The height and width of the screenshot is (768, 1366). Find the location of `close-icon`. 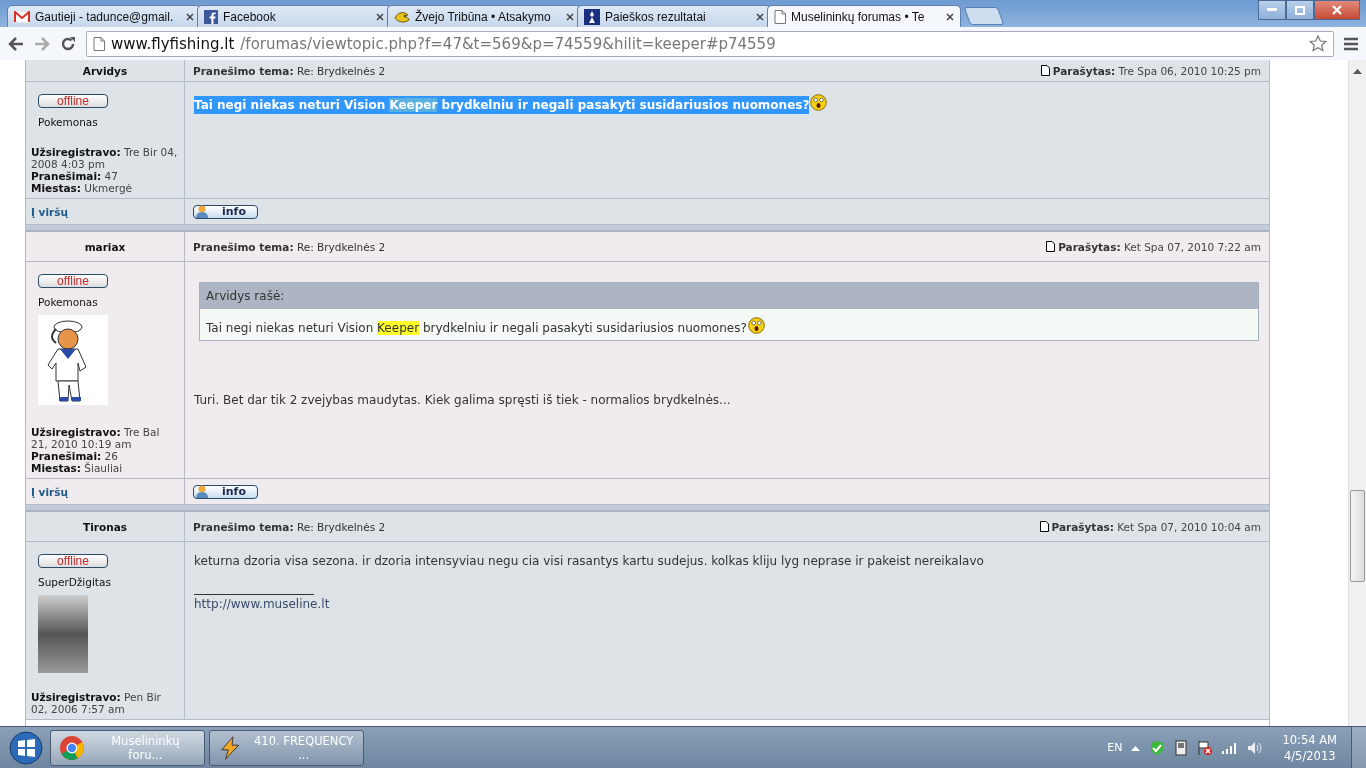

close-icon is located at coordinates (1337, 10).